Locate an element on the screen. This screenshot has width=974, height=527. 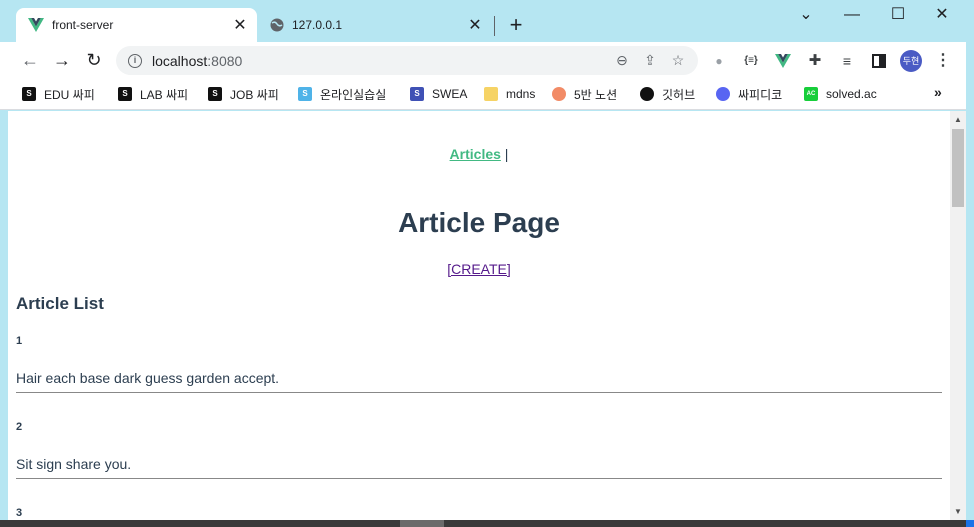
address-bar: i localhost:8080 ⊖ ⇪ ☆ is located at coordinates (407, 60).